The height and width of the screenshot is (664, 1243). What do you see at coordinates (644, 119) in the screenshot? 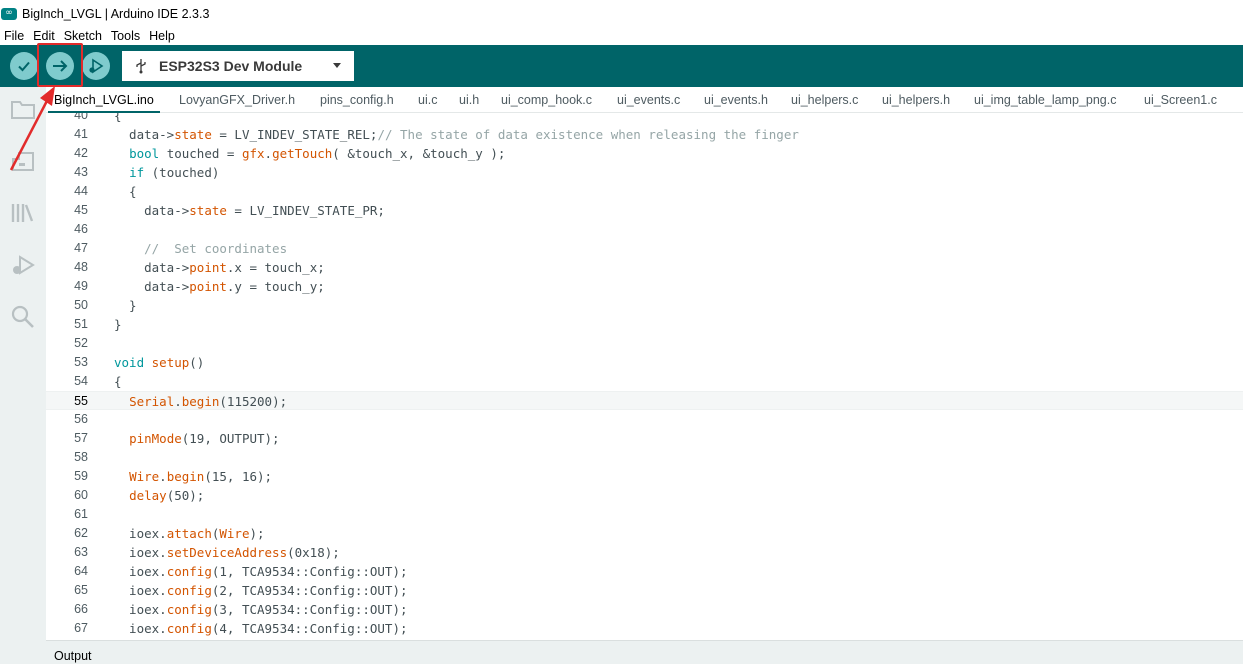
I see `code-line: 40 {` at bounding box center [644, 119].